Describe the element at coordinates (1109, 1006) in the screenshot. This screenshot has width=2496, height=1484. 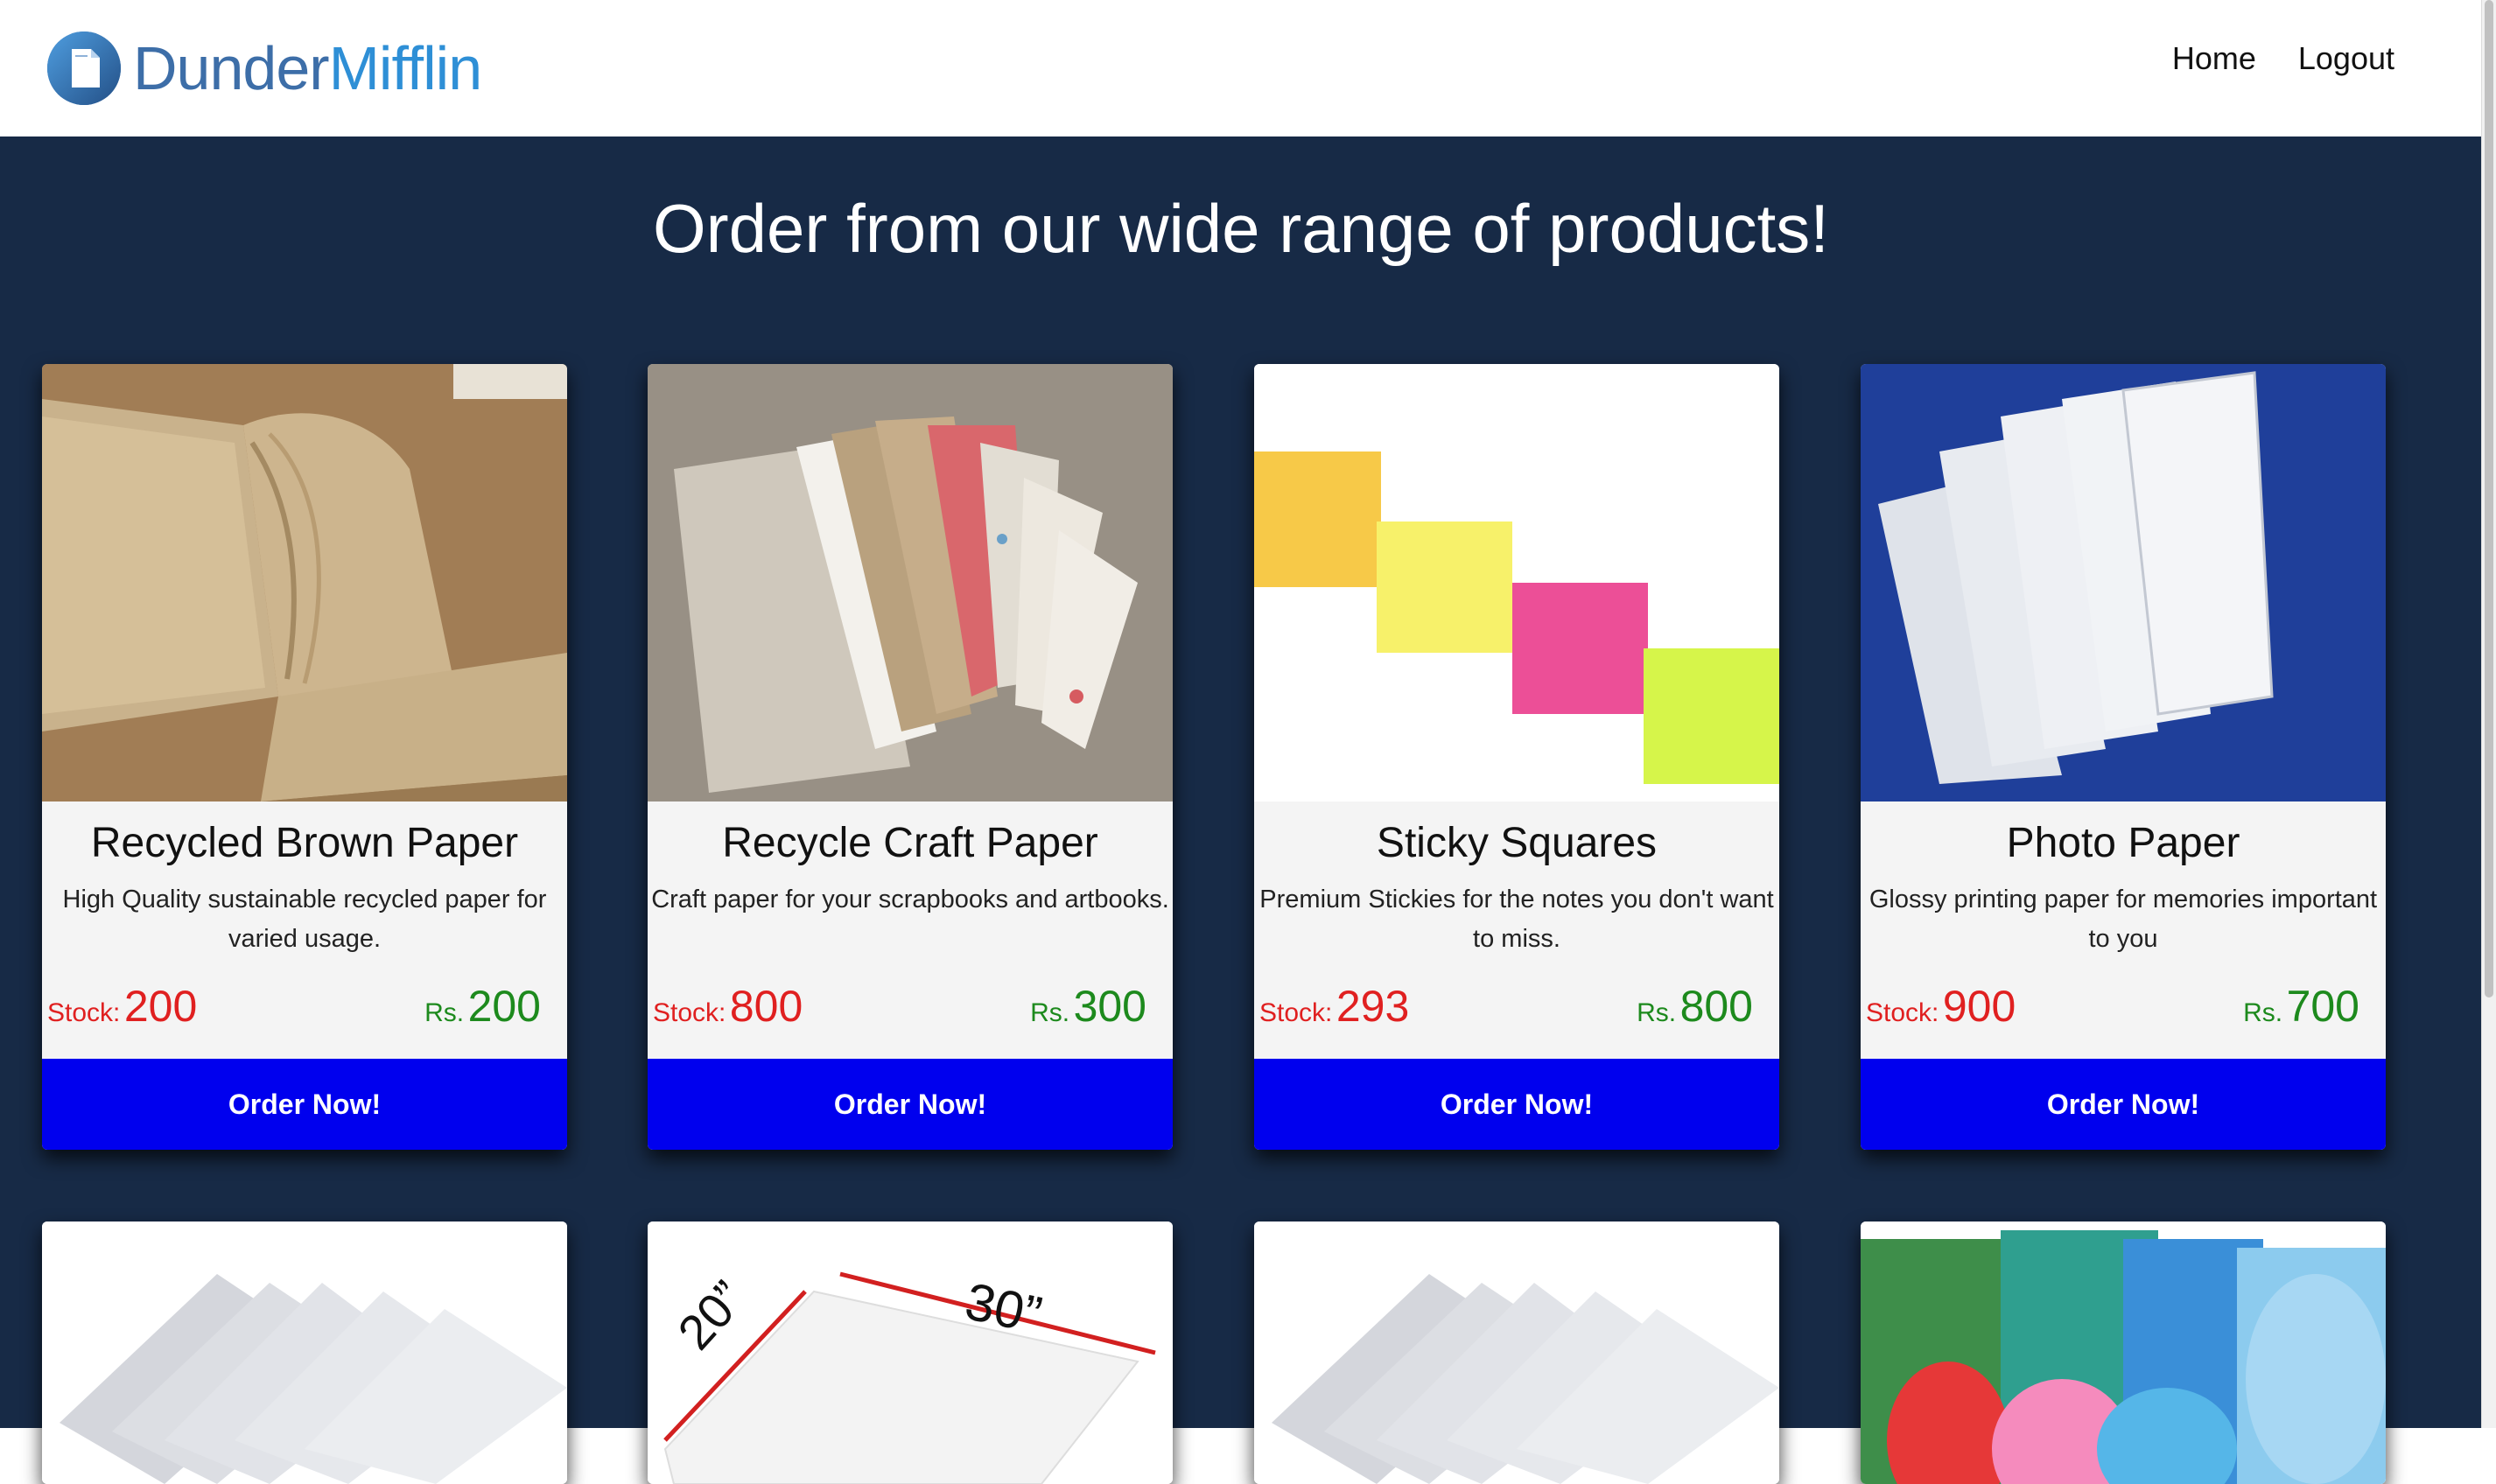
I see `price-value: 300` at that location.